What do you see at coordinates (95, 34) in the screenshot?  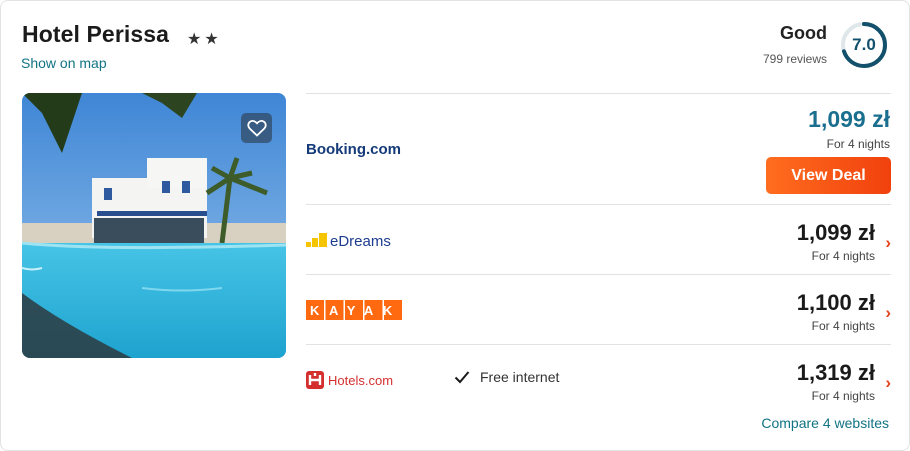 I see `hotel-name: Hotel Perissa` at bounding box center [95, 34].